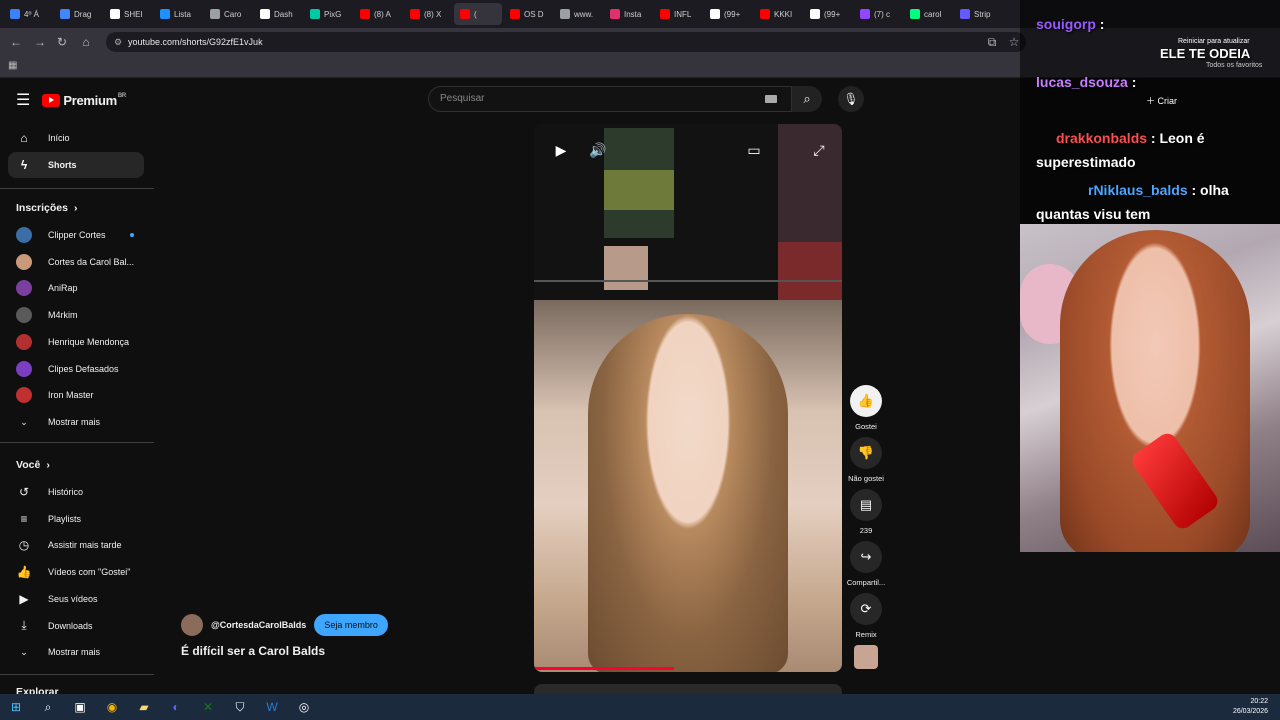 The image size is (1280, 720). I want to click on browser-tab: (, so click(478, 14).